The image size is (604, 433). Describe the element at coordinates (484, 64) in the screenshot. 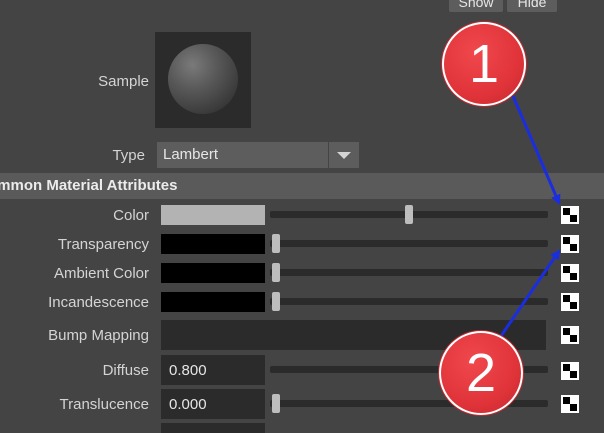

I see `callout-badge-1: 1` at that location.